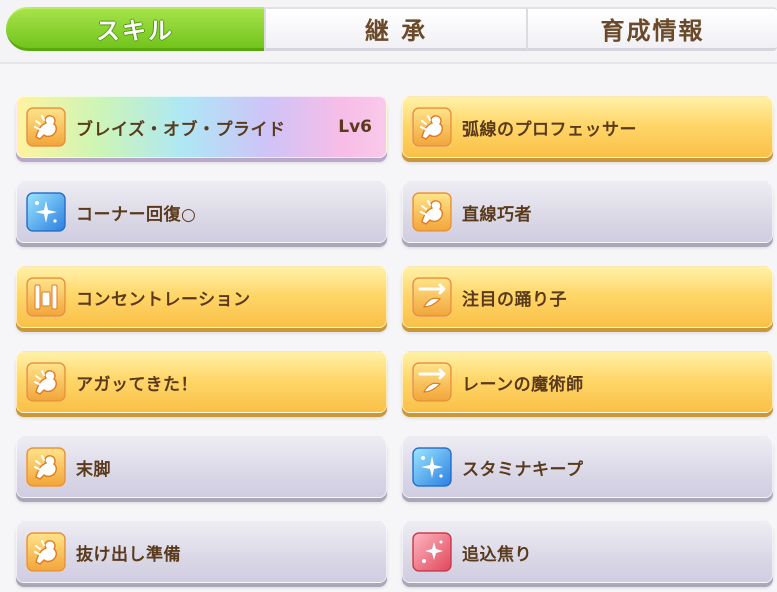  What do you see at coordinates (136, 214) in the screenshot?
I see `skill-name: コーナー回復○` at bounding box center [136, 214].